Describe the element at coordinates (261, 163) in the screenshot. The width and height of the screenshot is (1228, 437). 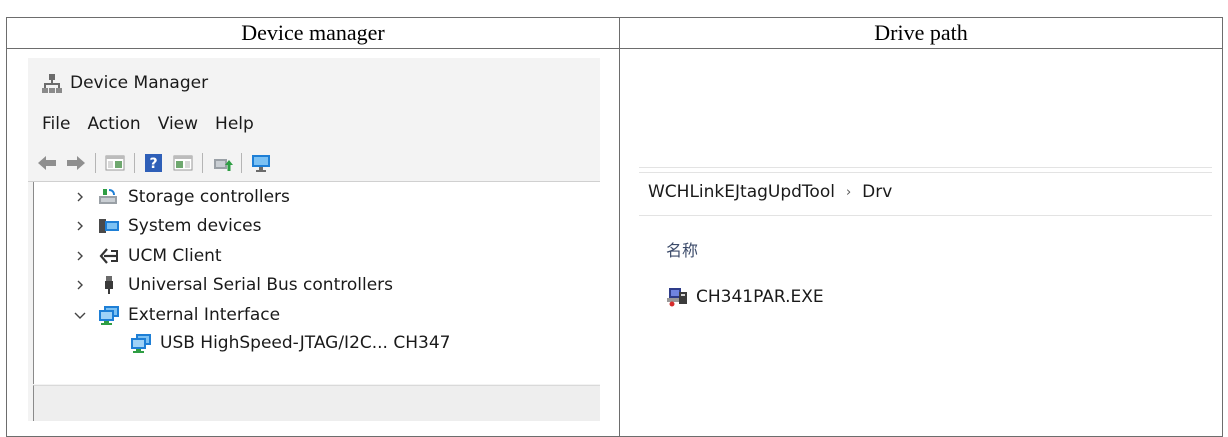
I see `scan-hardware-icon` at that location.